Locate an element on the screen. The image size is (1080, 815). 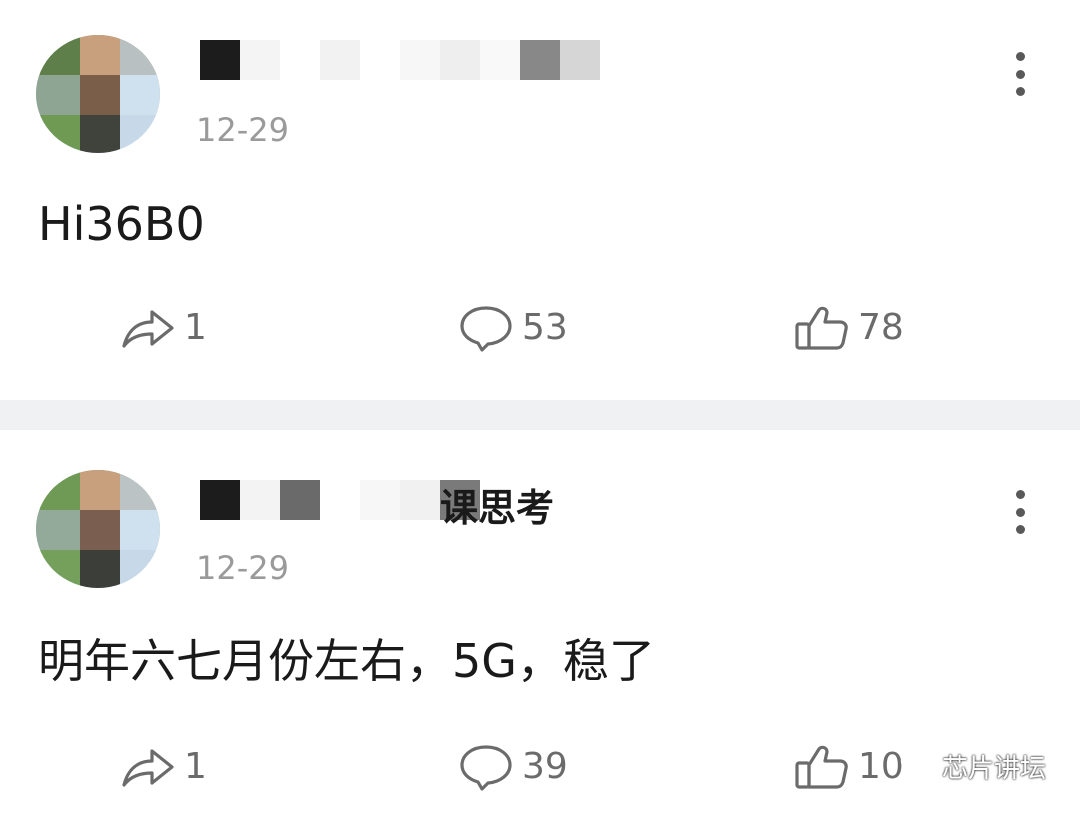
comment-count: 53 is located at coordinates (545, 327).